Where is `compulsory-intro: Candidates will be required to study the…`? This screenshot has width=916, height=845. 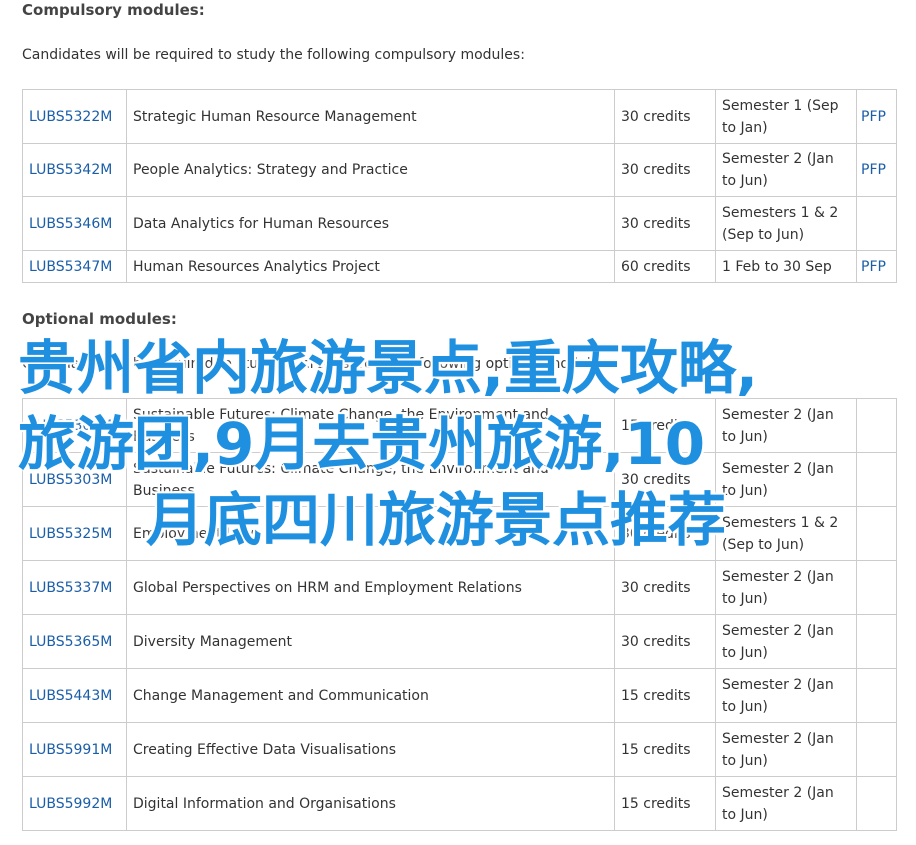 compulsory-intro: Candidates will be required to study the… is located at coordinates (273, 55).